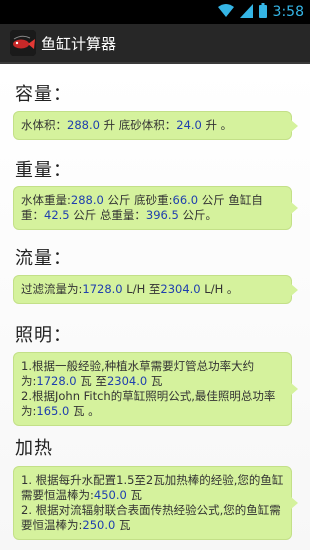 The height and width of the screenshot is (550, 320). Describe the element at coordinates (180, 289) in the screenshot. I see `flow-max-value: 2304.0` at that location.